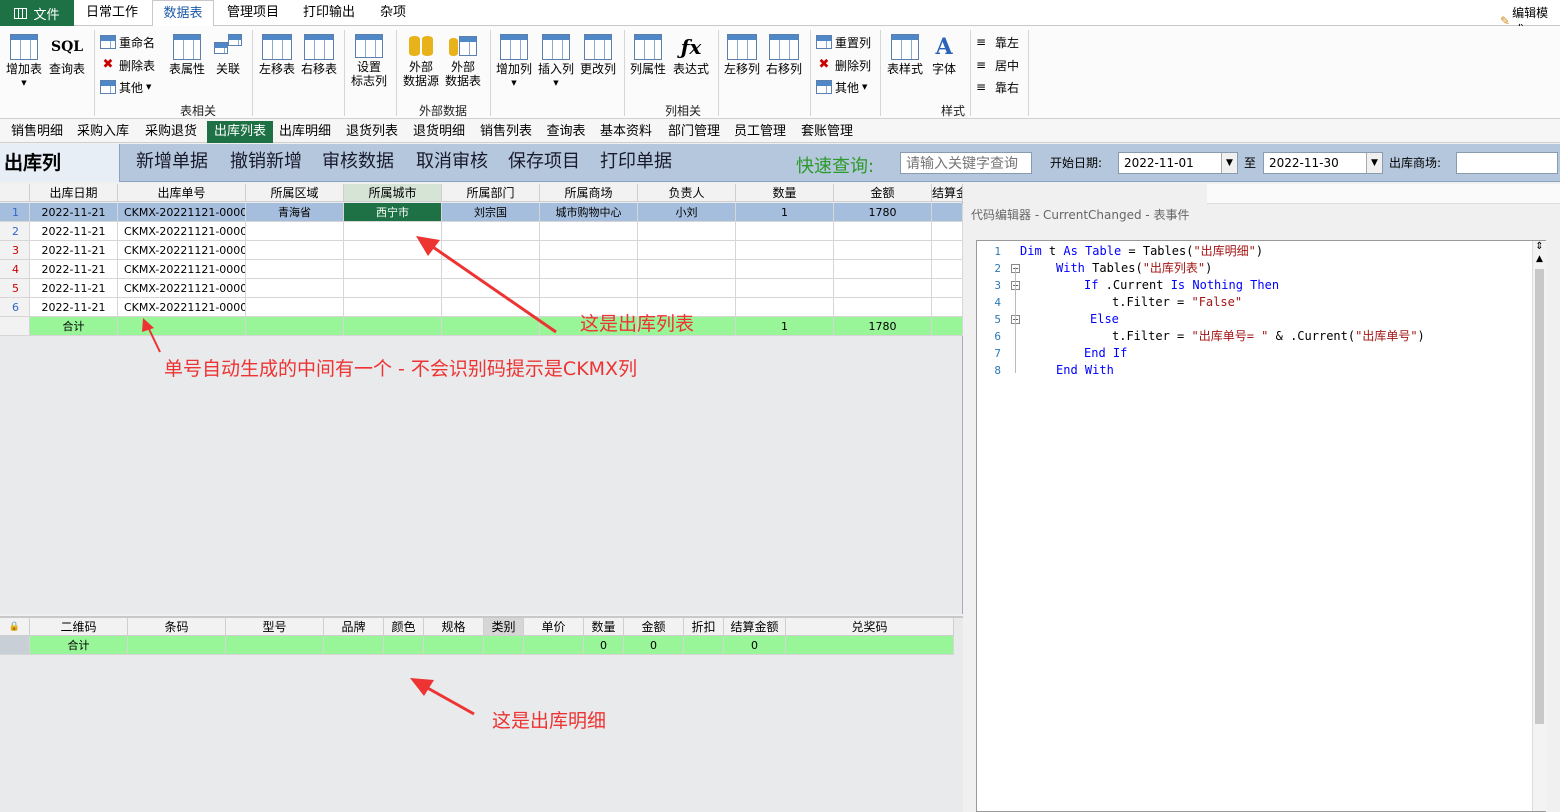 The width and height of the screenshot is (1560, 812). I want to click on arrow-id, so click(154, 339).